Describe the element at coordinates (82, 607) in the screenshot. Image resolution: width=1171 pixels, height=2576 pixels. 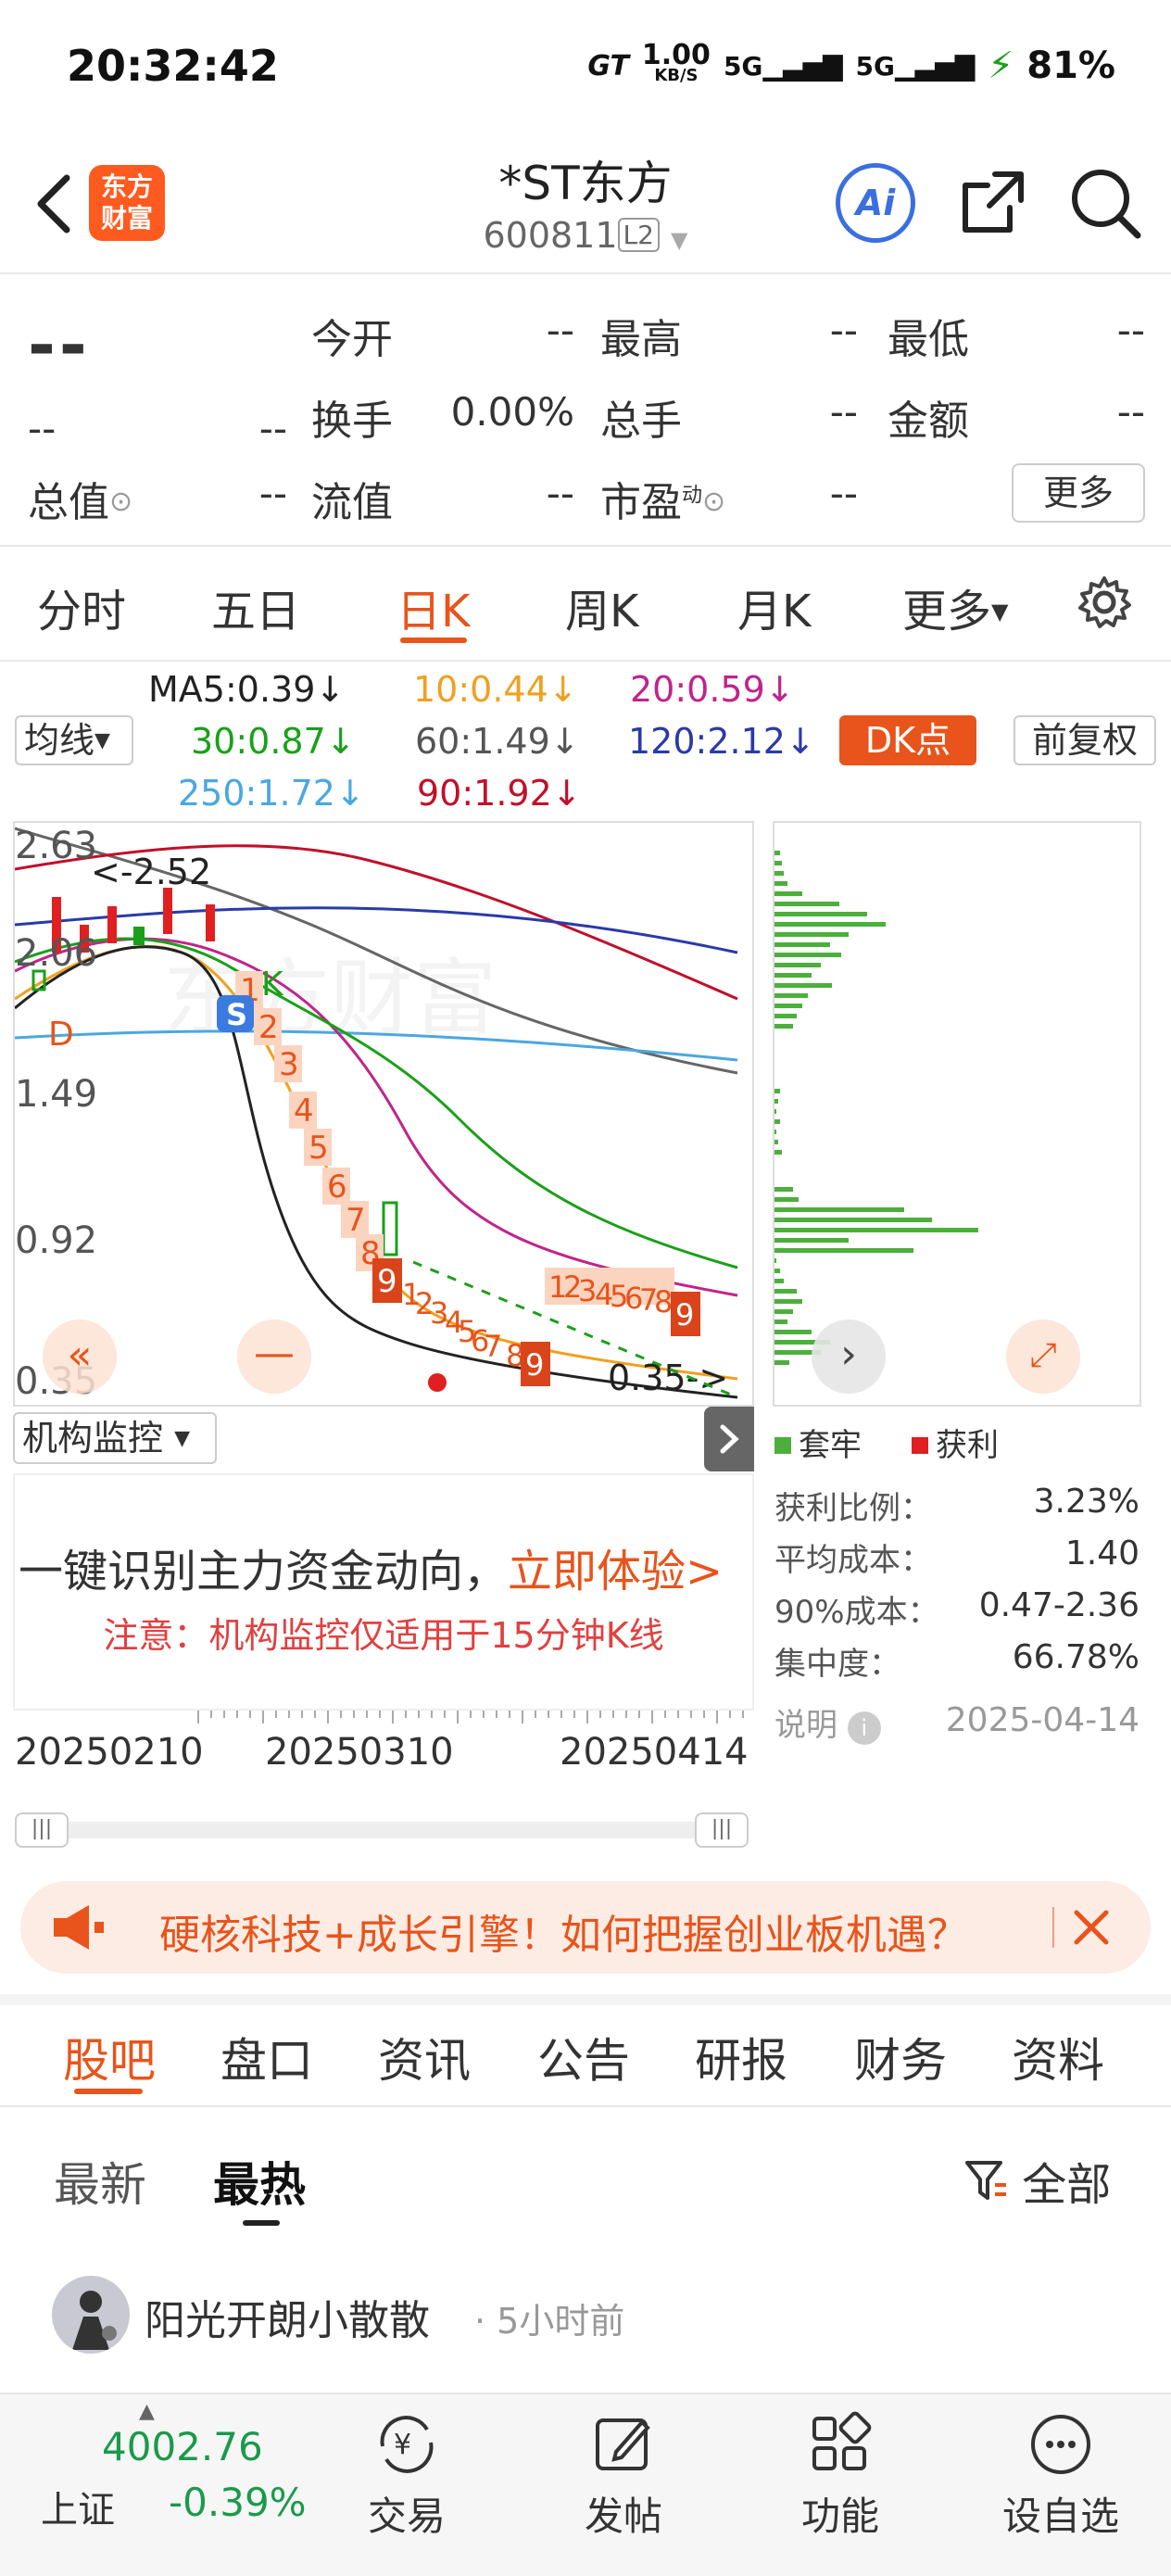
I see `tab-intraday: 分时` at that location.